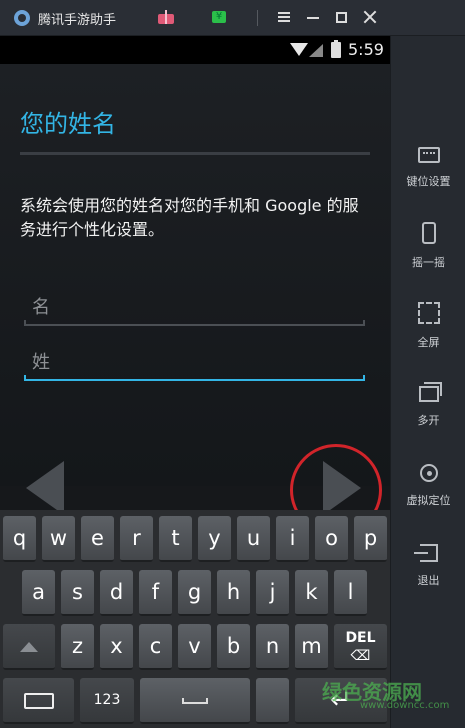 Image resolution: width=465 pixels, height=728 pixels. I want to click on delete-label: DEL, so click(360, 638).